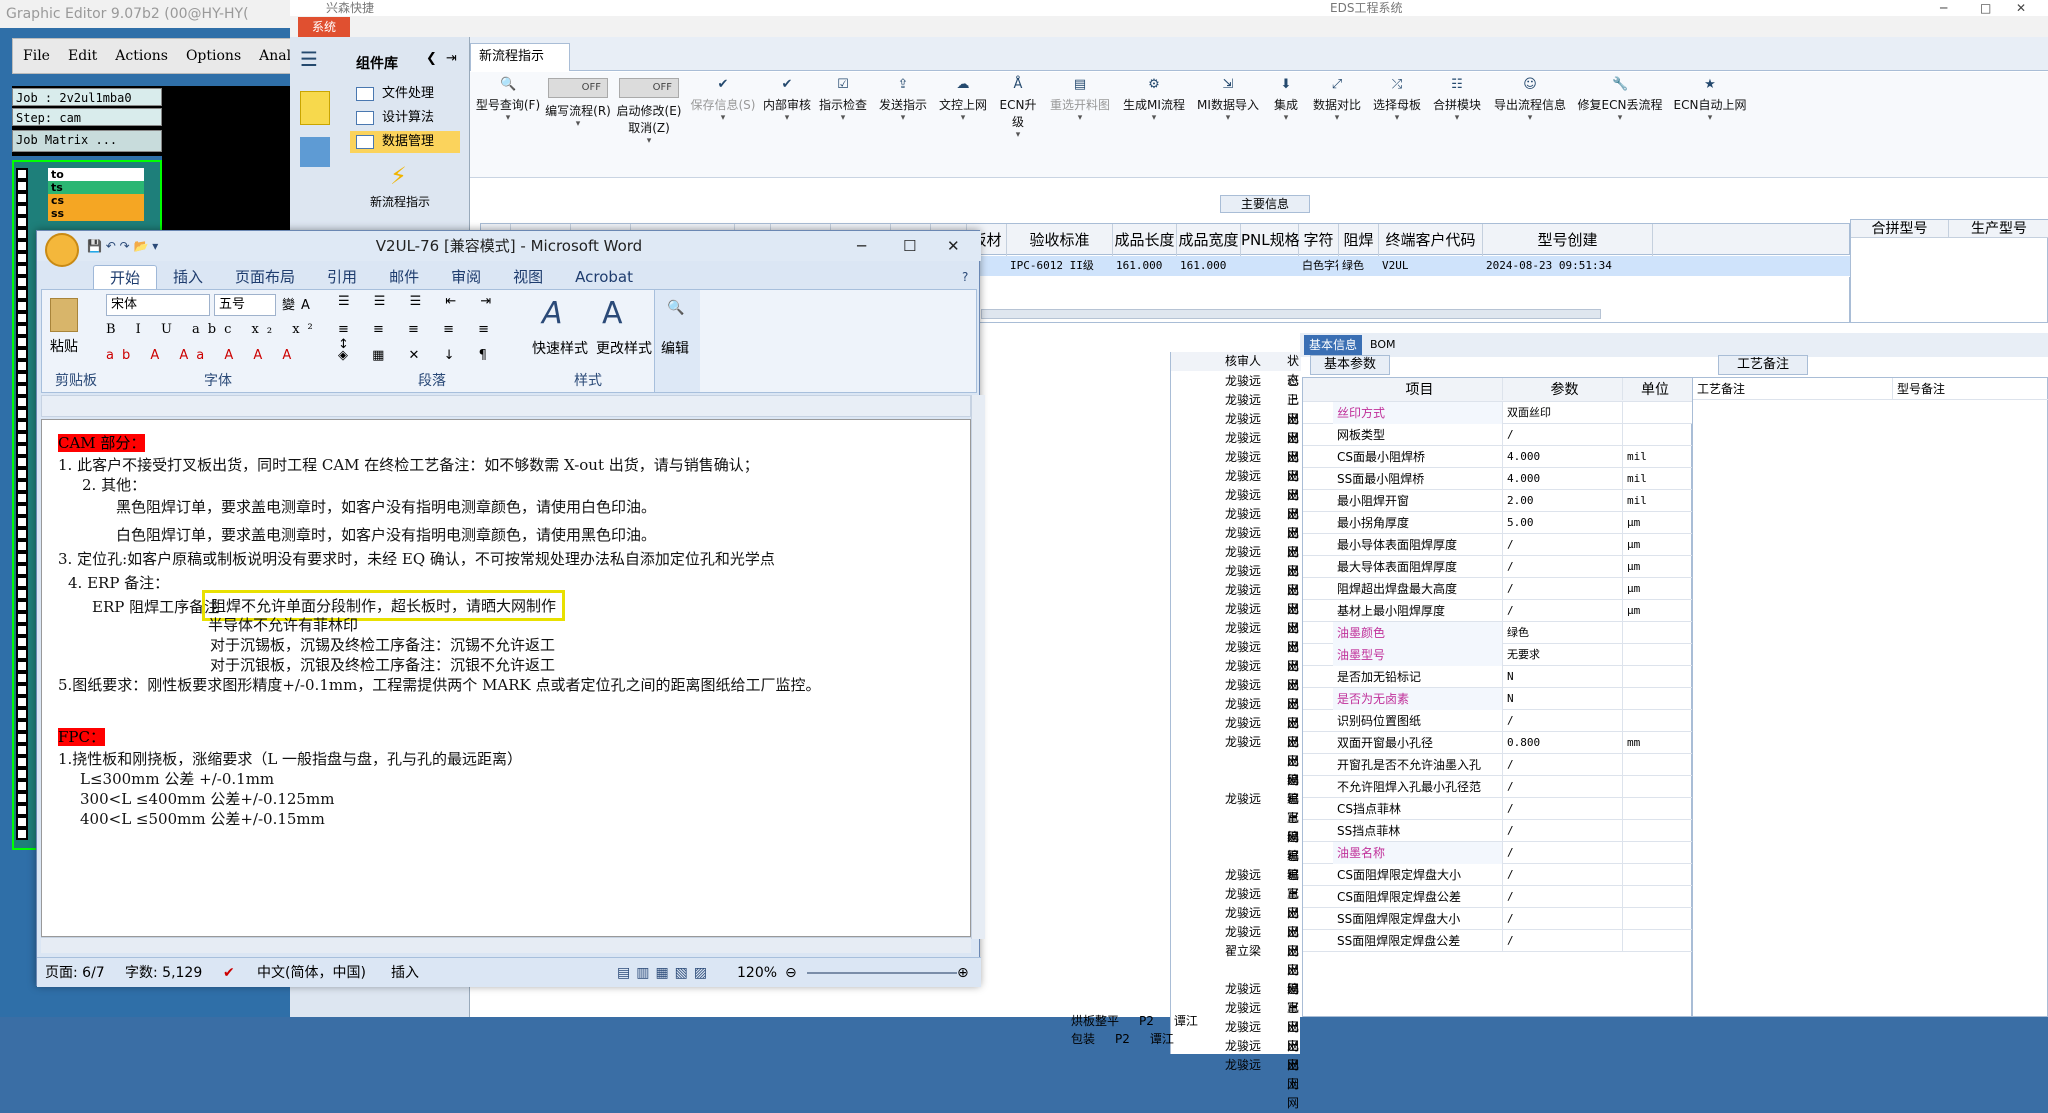  What do you see at coordinates (1059, 266) in the screenshot?
I see `grid-cell: IPC-6012 II级` at bounding box center [1059, 266].